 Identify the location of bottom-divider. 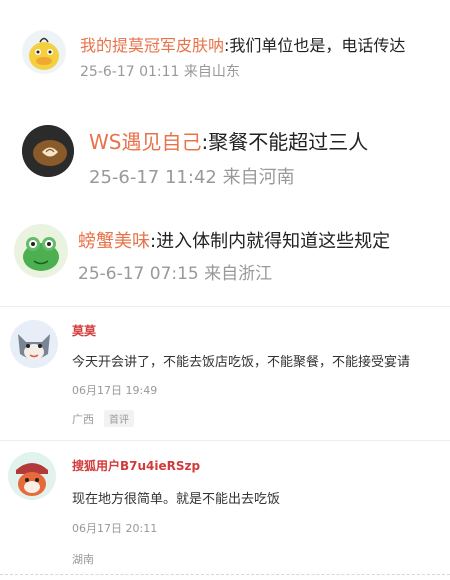
(225, 574).